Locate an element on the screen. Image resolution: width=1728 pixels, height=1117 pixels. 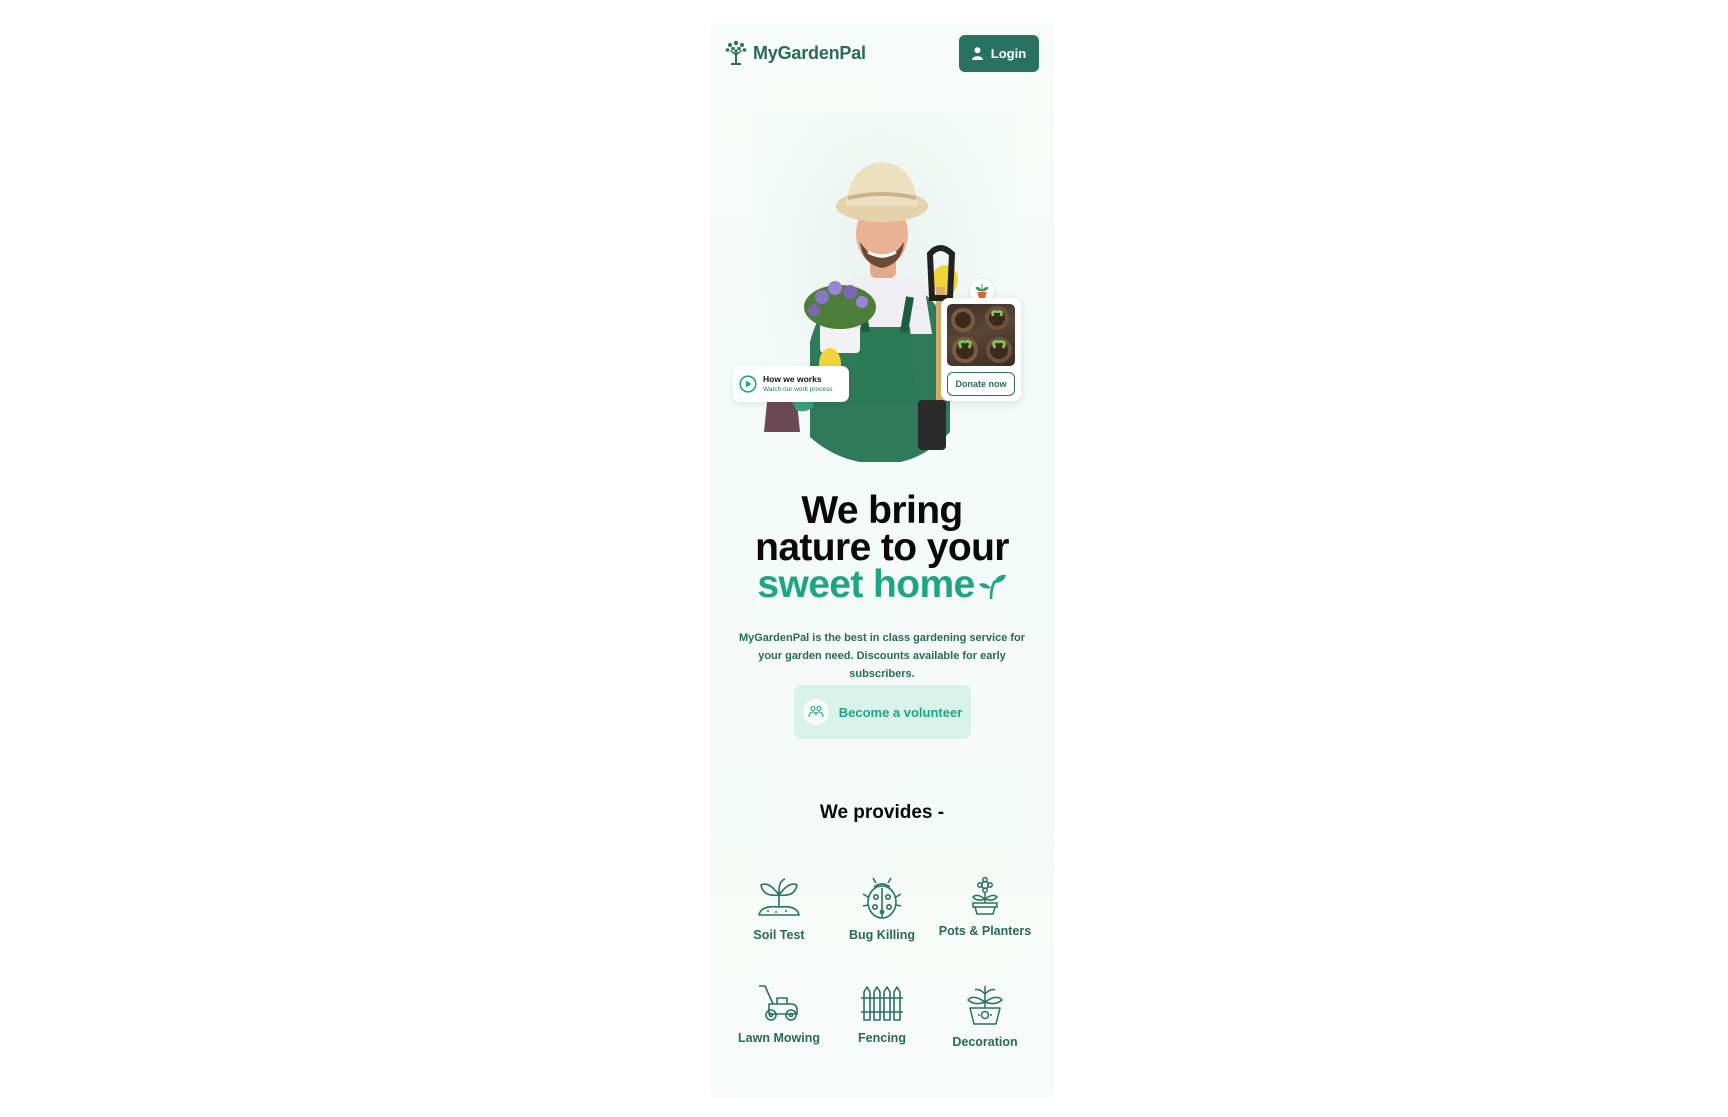
service-label: Pots & Planters is located at coordinates (985, 931).